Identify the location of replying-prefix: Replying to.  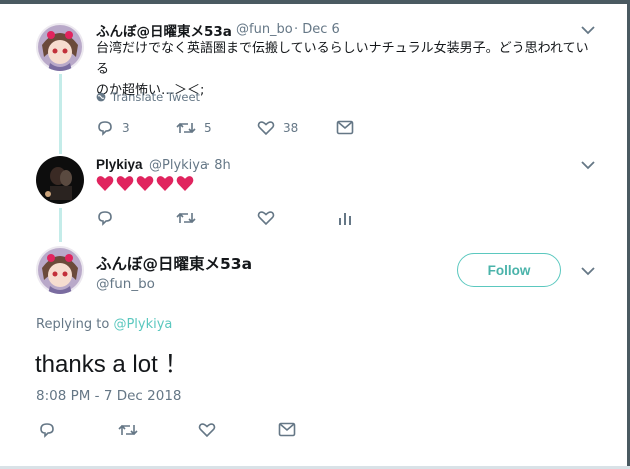
(75, 324).